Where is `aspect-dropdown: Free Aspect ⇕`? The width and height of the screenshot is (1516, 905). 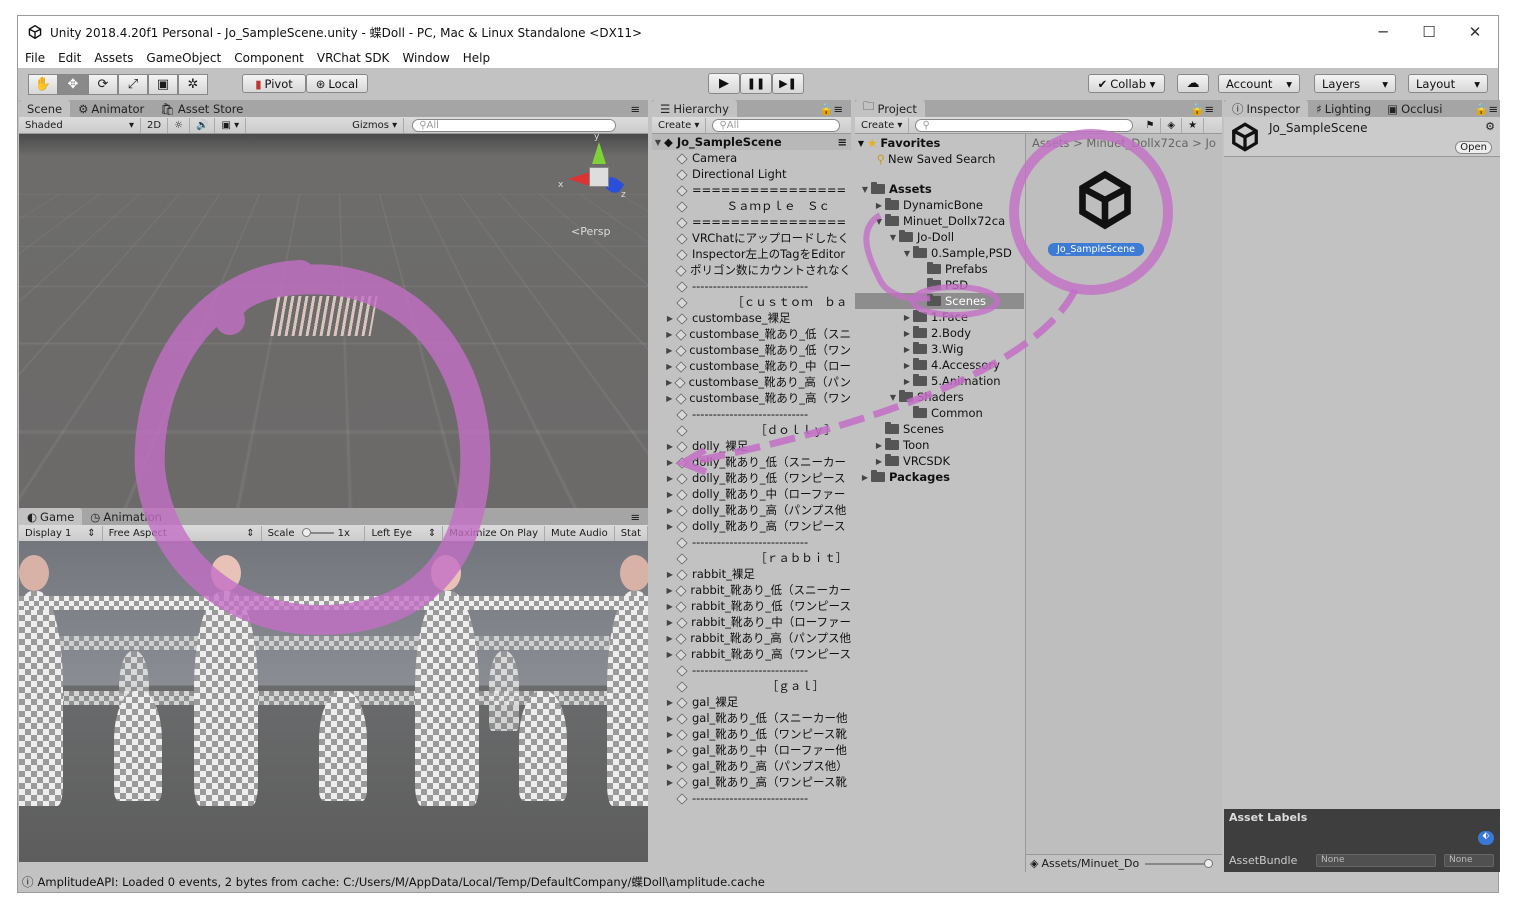 aspect-dropdown: Free Aspect ⇕ is located at coordinates (182, 533).